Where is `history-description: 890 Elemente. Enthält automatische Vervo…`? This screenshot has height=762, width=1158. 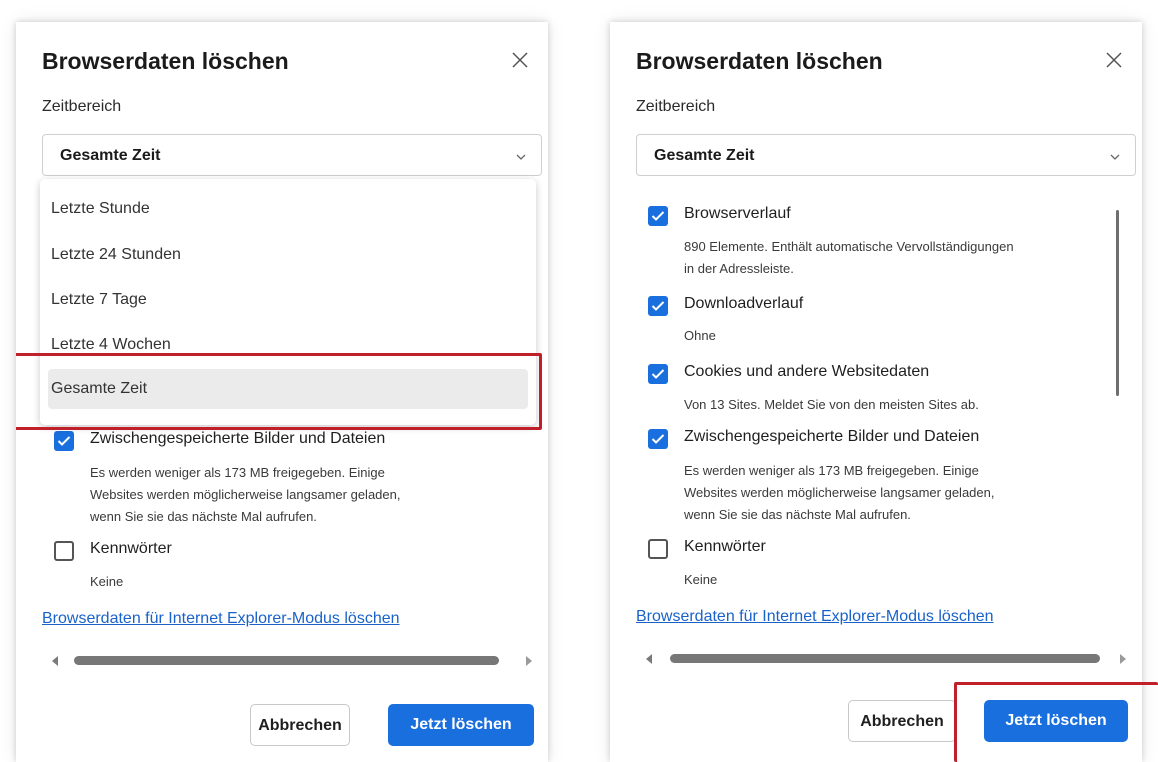 history-description: 890 Elemente. Enthält automatische Vervo… is located at coordinates (889, 258).